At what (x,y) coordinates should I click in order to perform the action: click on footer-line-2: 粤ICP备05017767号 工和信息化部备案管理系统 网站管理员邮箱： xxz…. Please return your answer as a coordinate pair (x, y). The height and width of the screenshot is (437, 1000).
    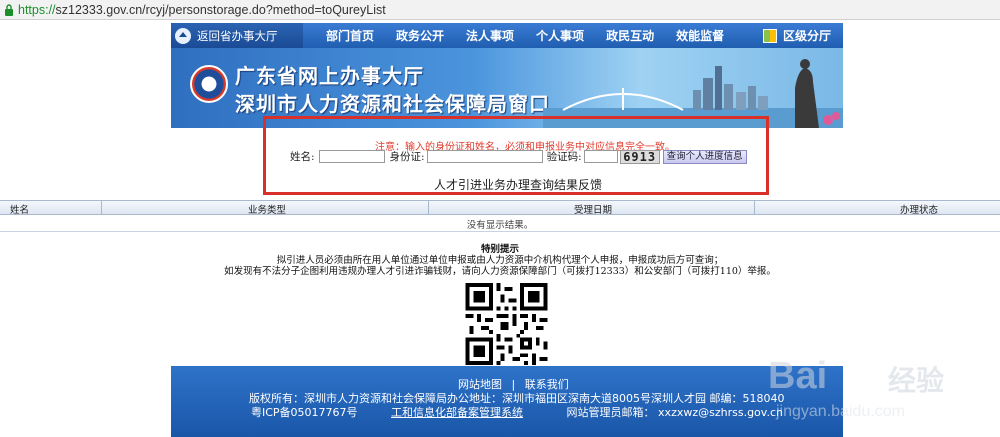
    Looking at the image, I should click on (517, 412).